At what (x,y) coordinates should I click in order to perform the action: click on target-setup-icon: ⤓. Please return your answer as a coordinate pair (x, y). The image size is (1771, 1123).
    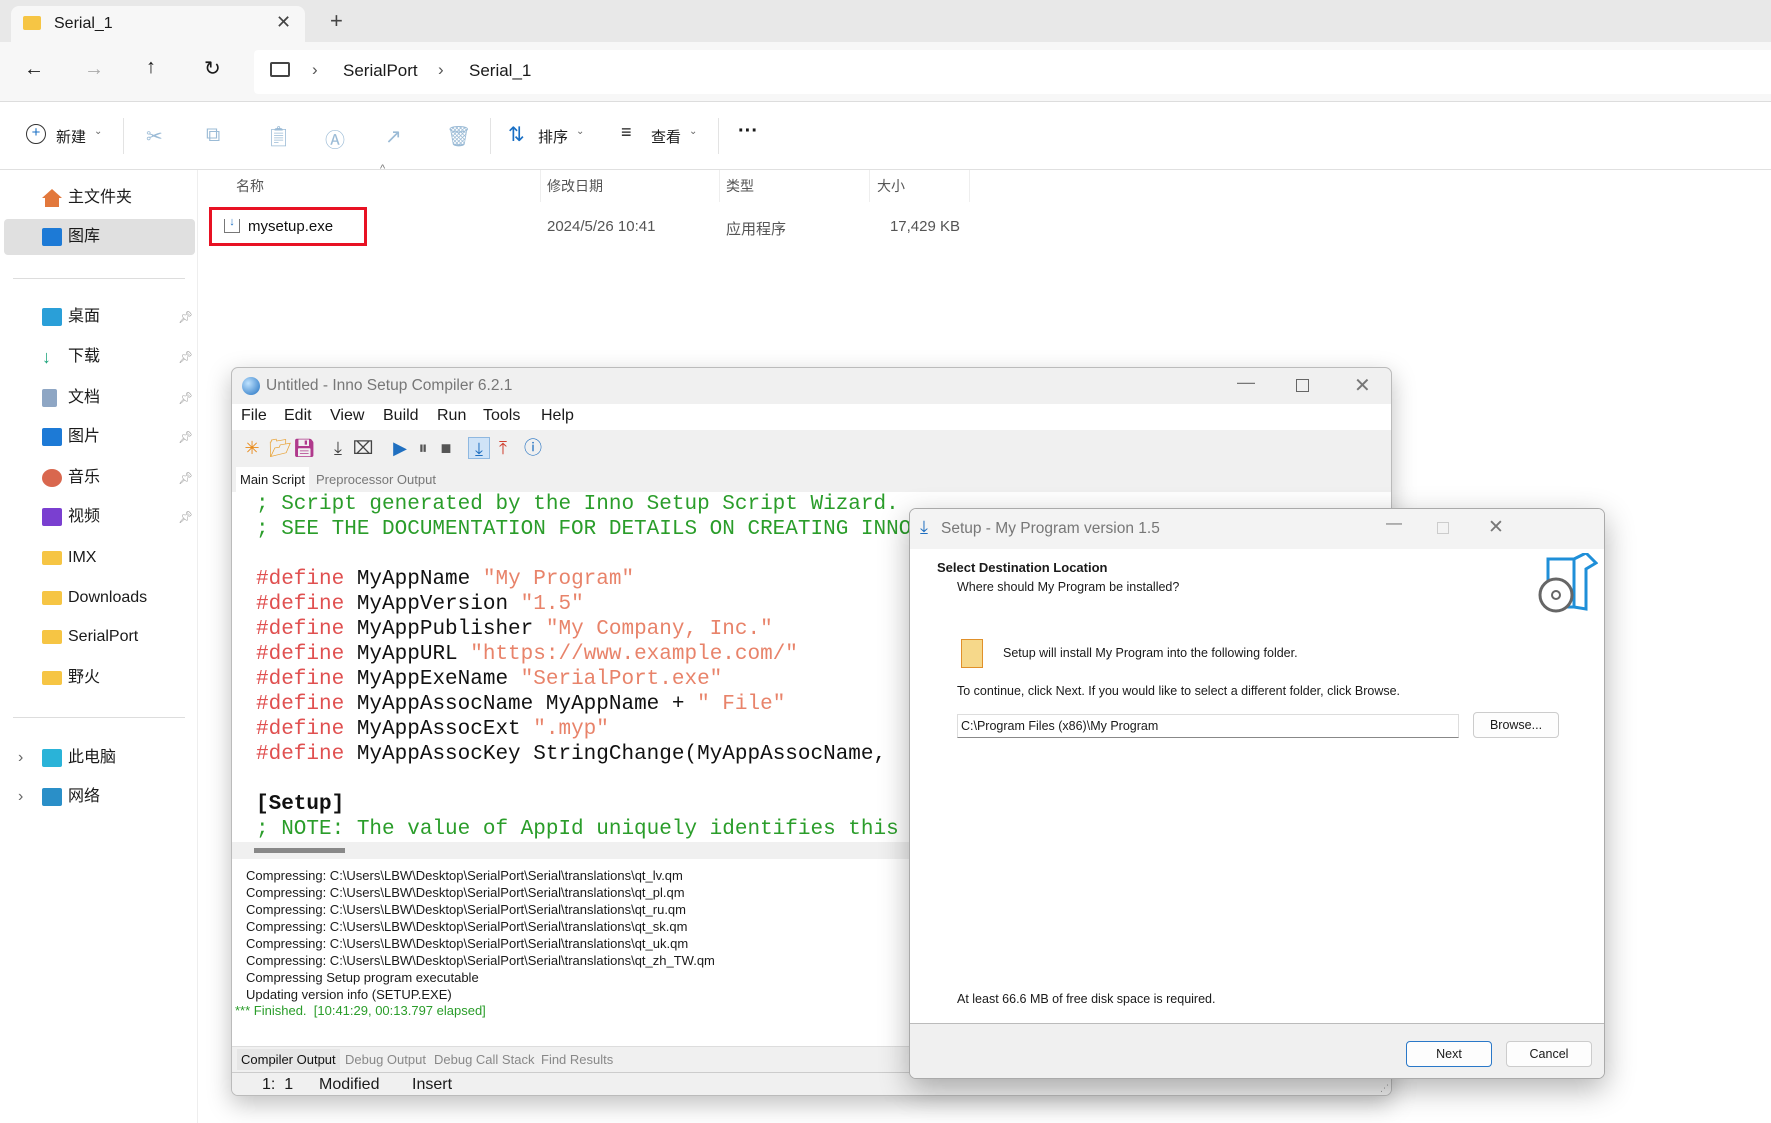
    Looking at the image, I should click on (479, 448).